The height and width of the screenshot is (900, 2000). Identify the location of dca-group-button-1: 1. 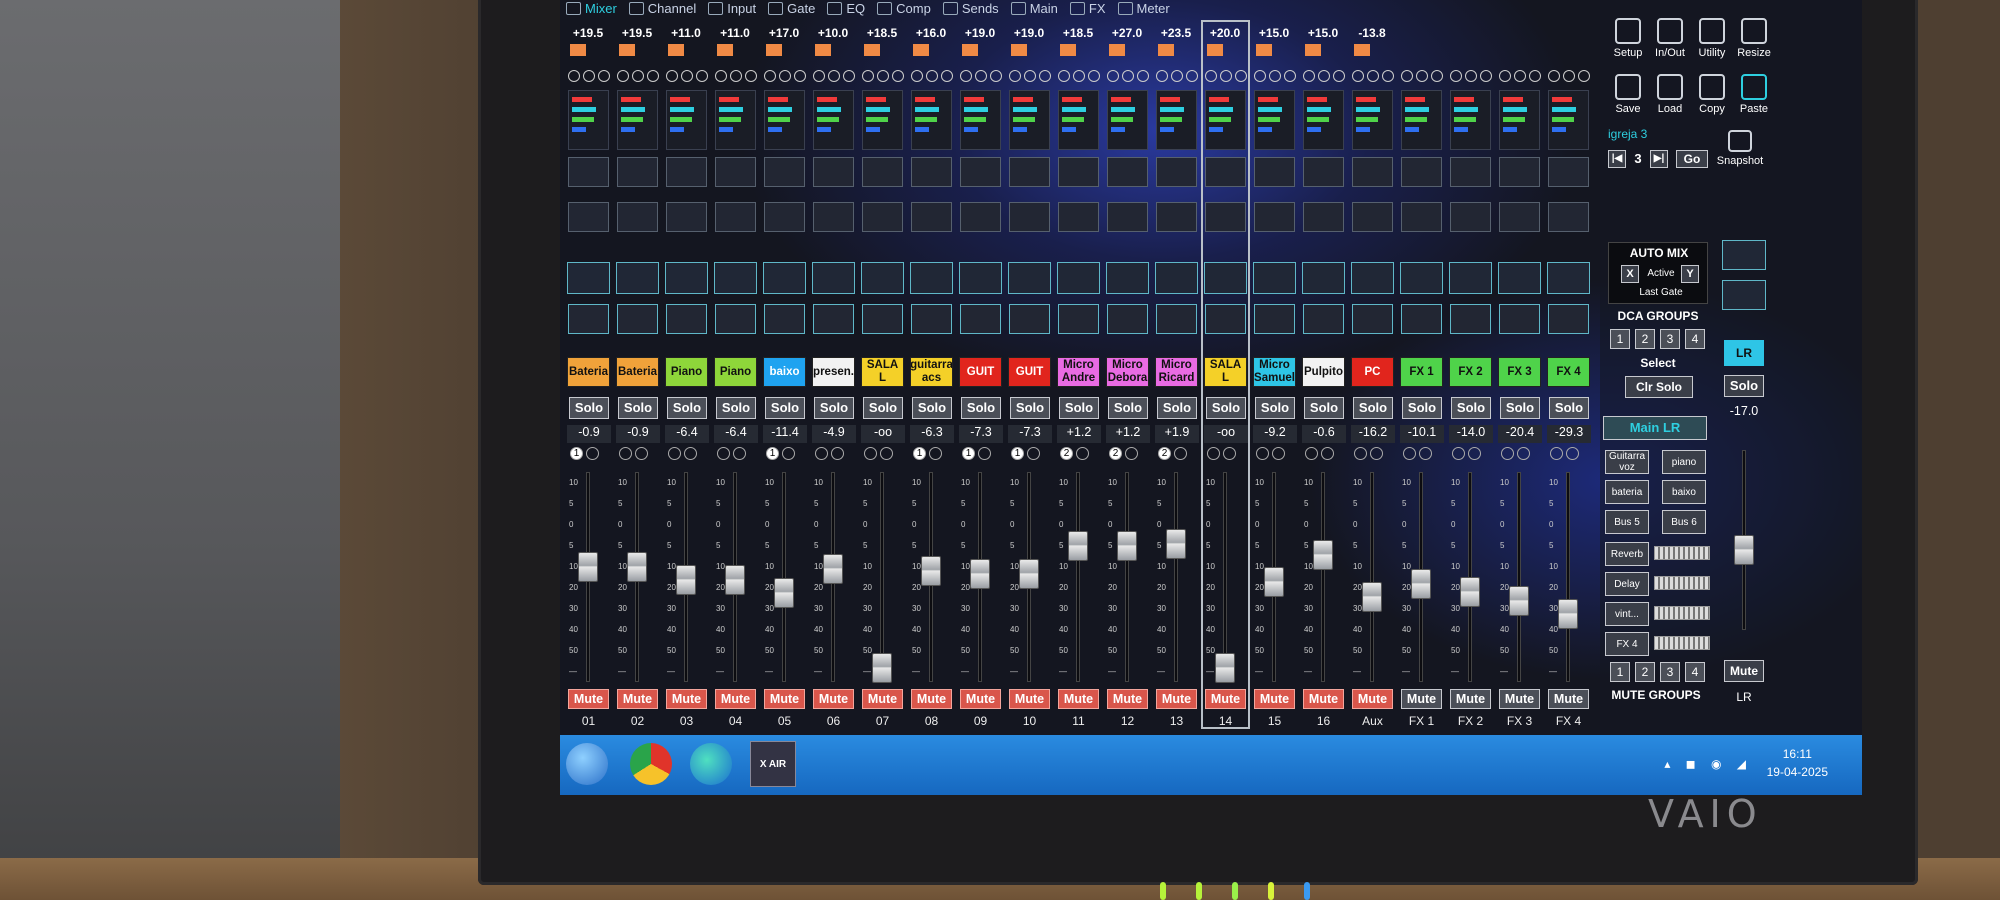
(1620, 339).